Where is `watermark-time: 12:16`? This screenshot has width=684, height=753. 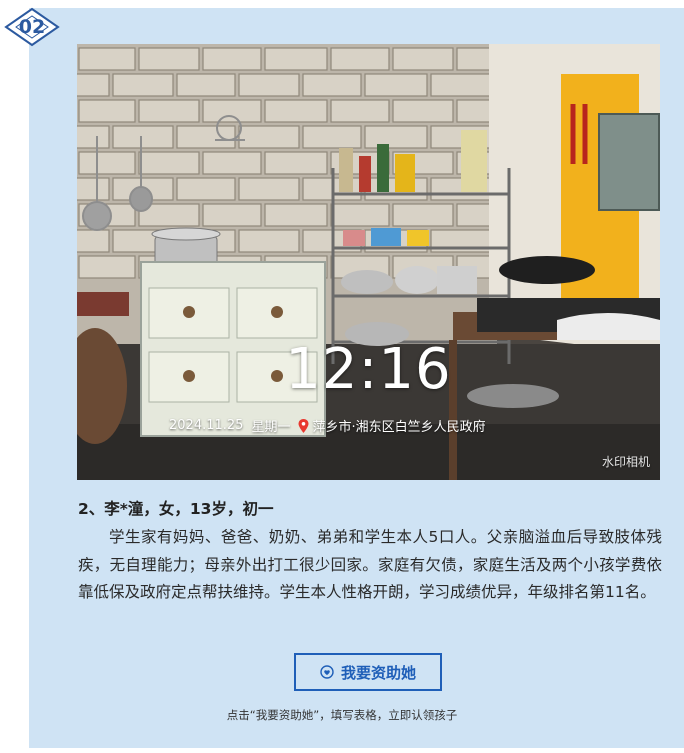 watermark-time: 12:16 is located at coordinates (368, 369).